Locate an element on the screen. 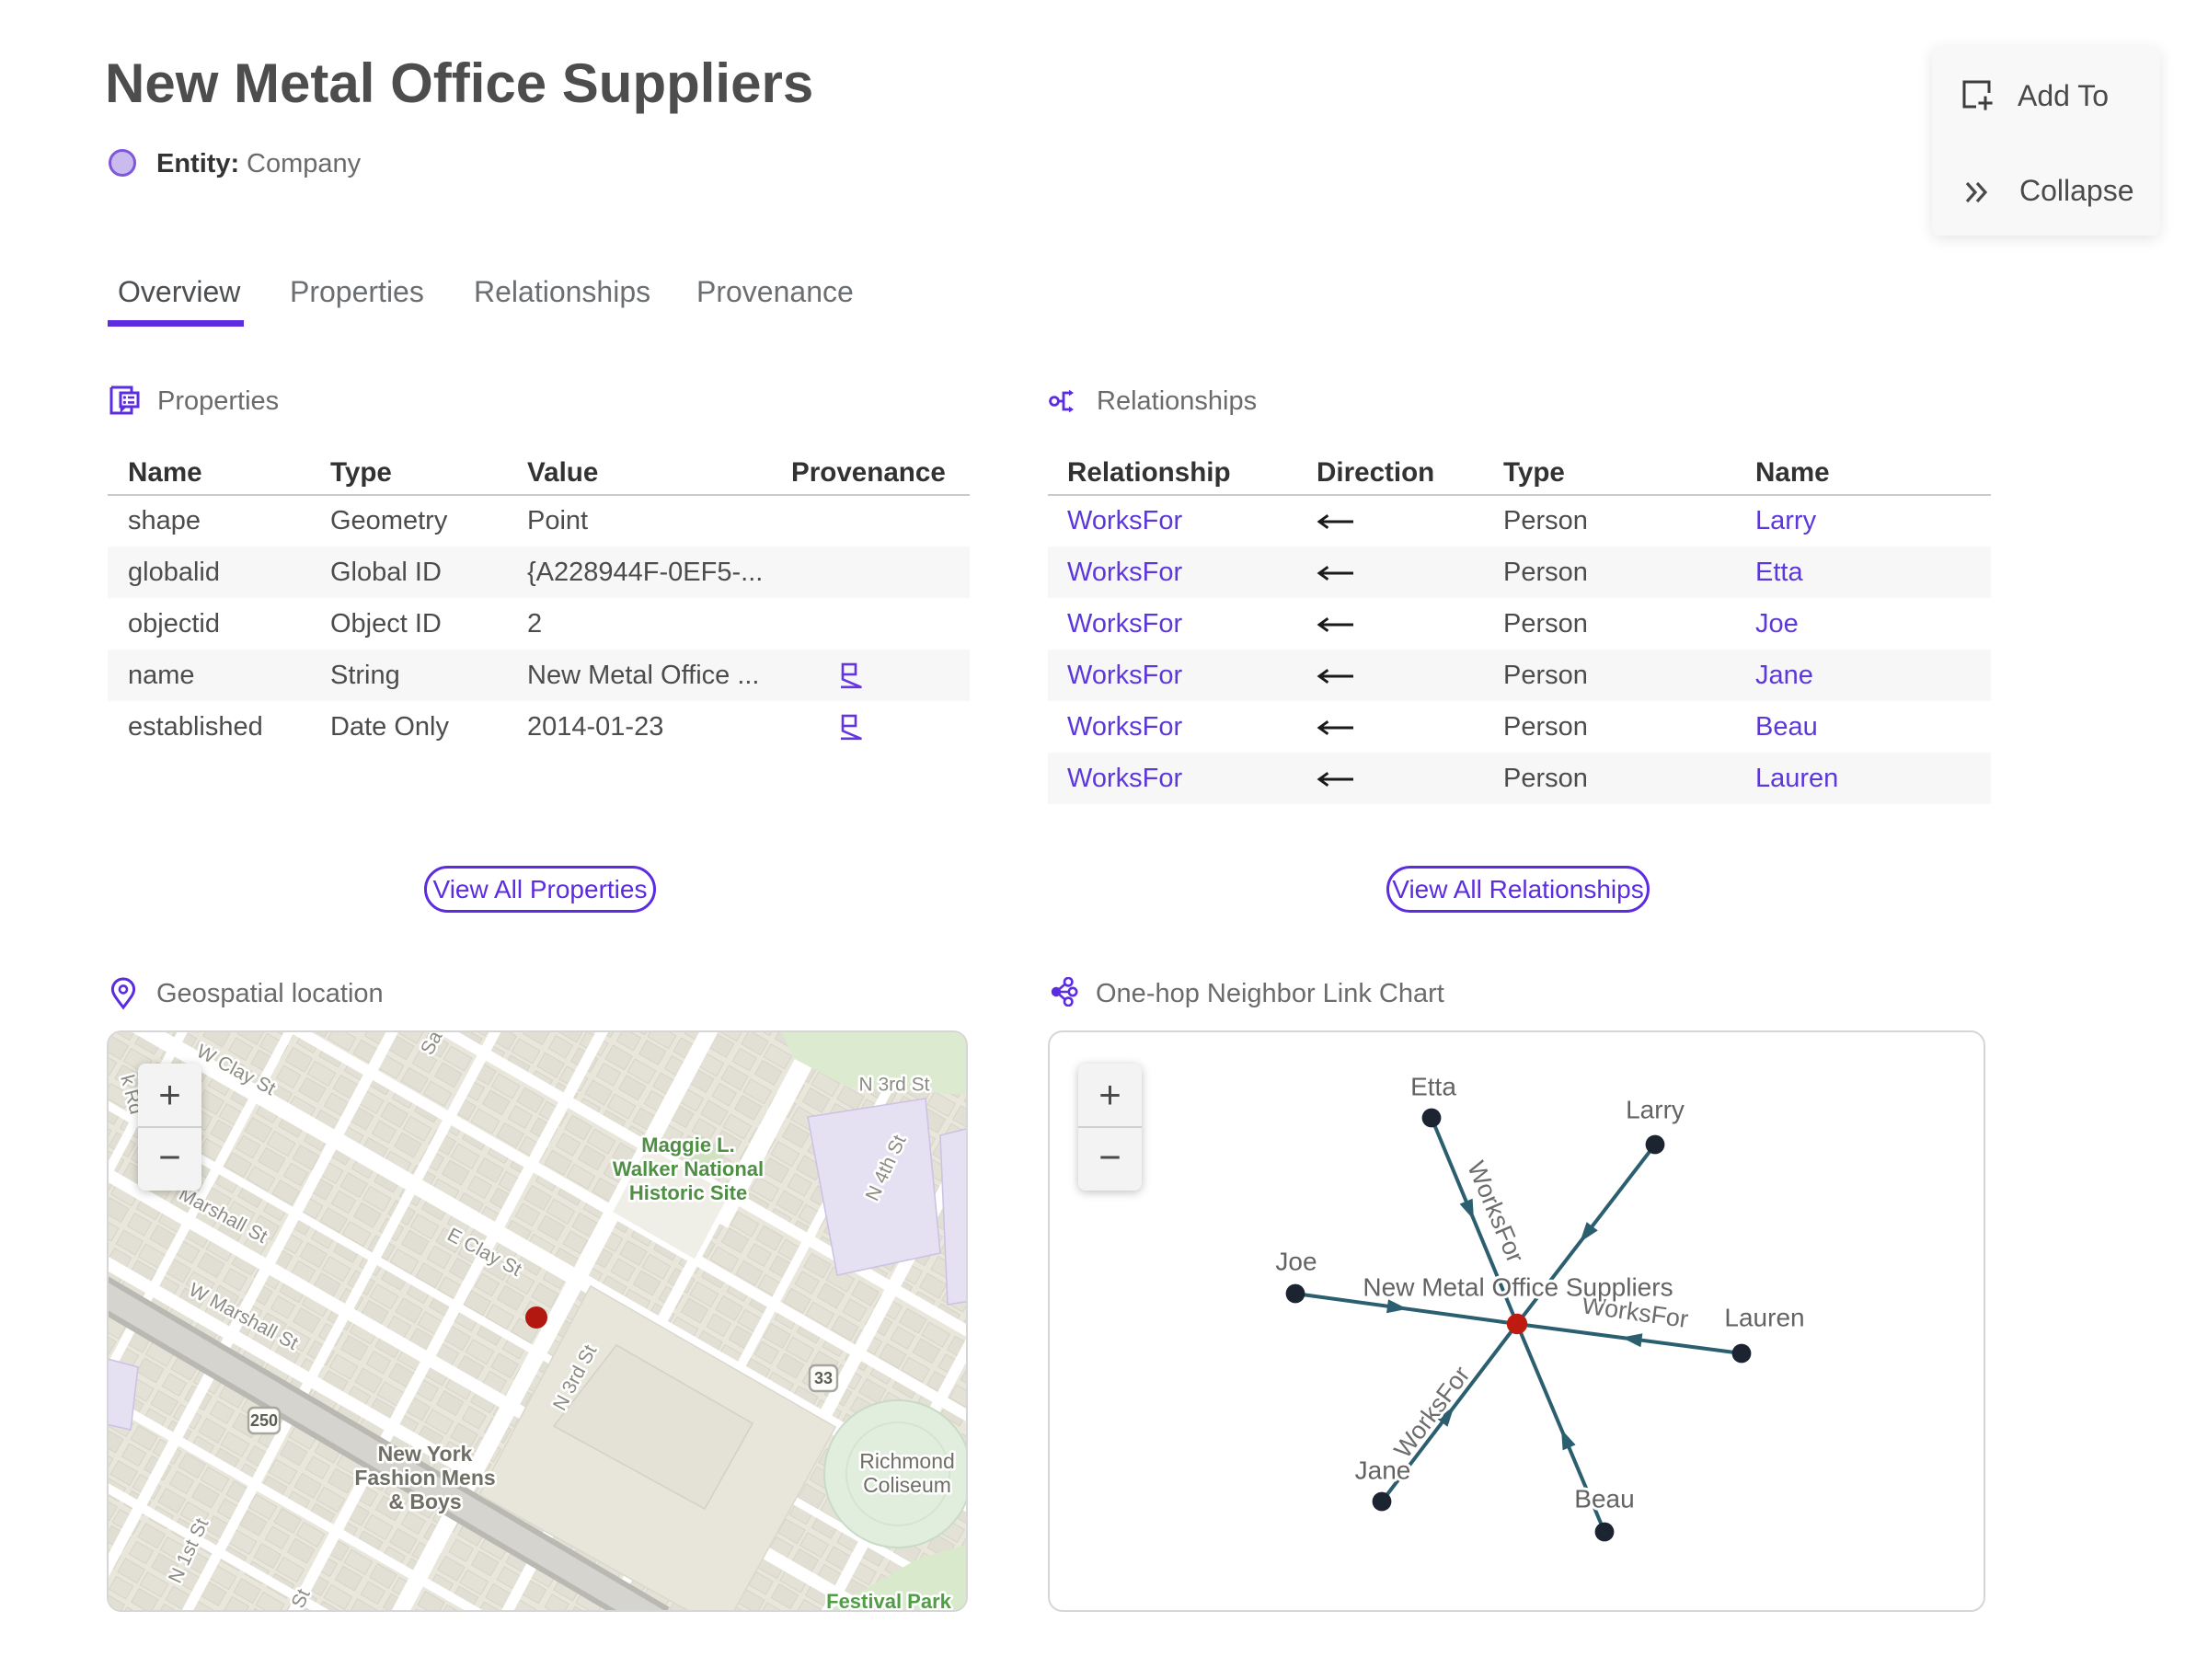  svg-text: Maggie L. is located at coordinates (687, 1144).